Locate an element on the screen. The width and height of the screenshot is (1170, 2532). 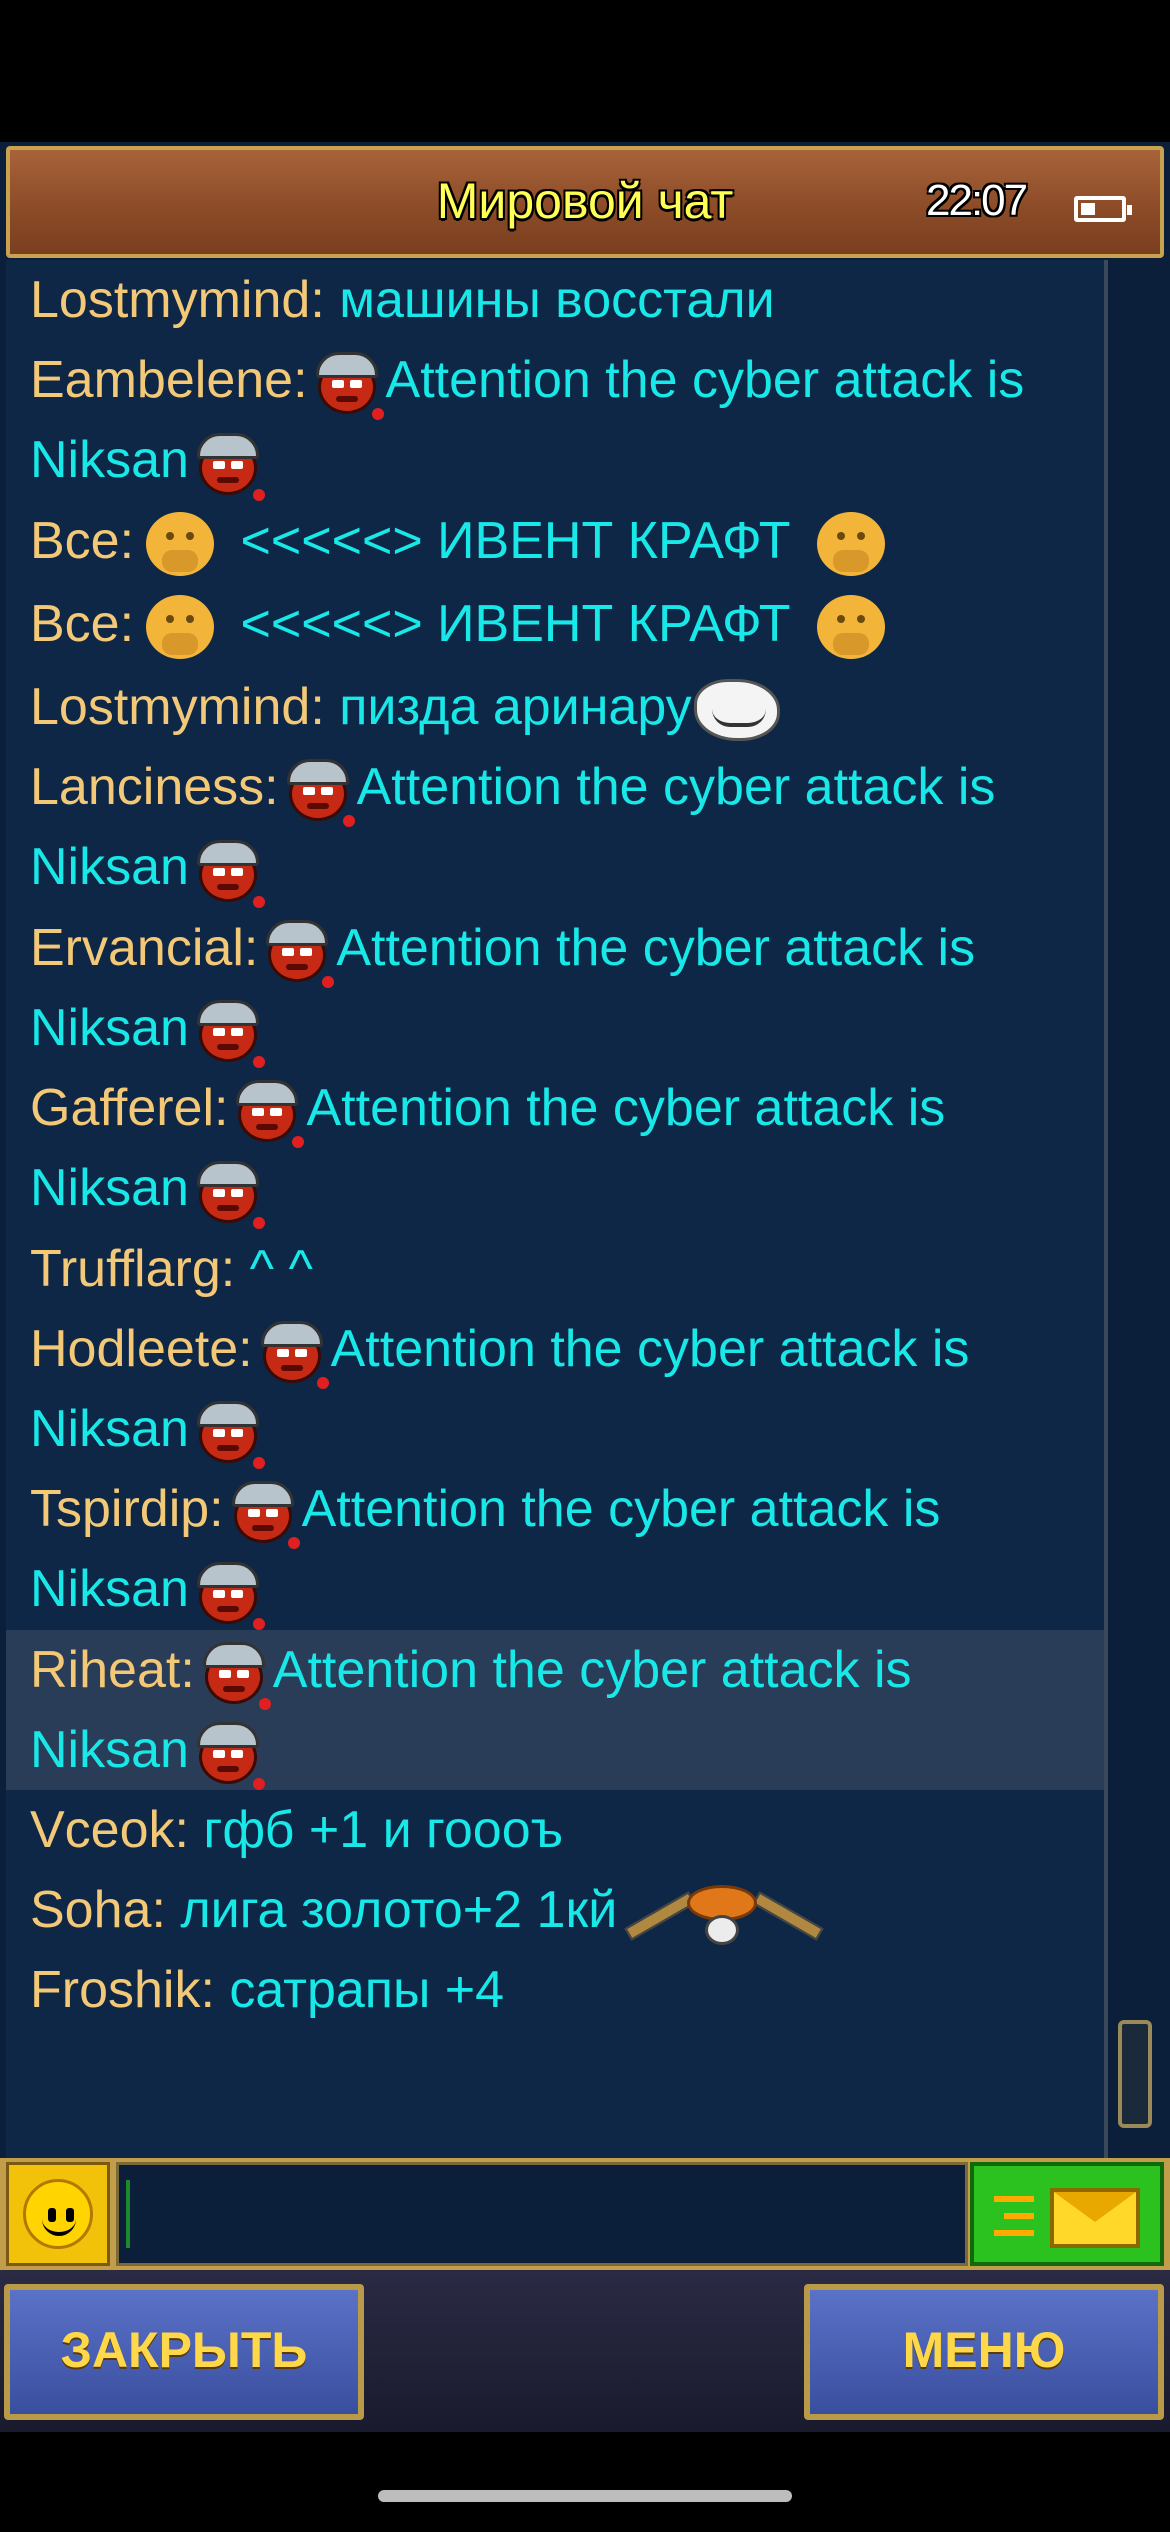
chat-message: Soha: лига золото+2 1кй is located at coordinates (555, 1910).